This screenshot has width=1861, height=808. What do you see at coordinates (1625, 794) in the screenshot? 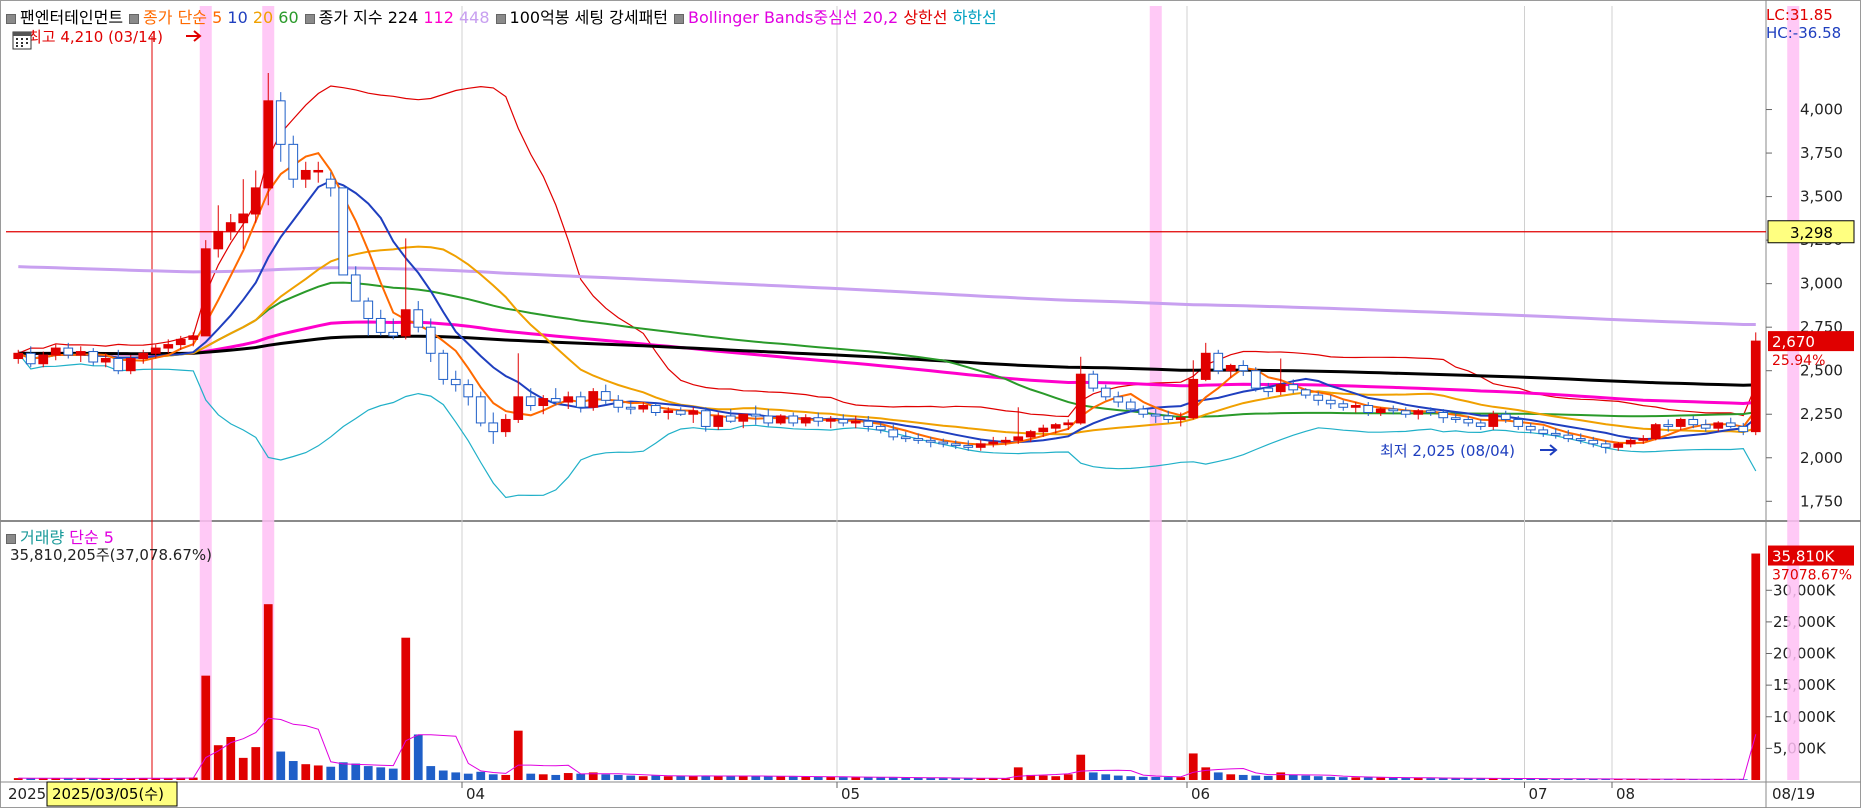
I see `x-month-label: 08` at bounding box center [1625, 794].